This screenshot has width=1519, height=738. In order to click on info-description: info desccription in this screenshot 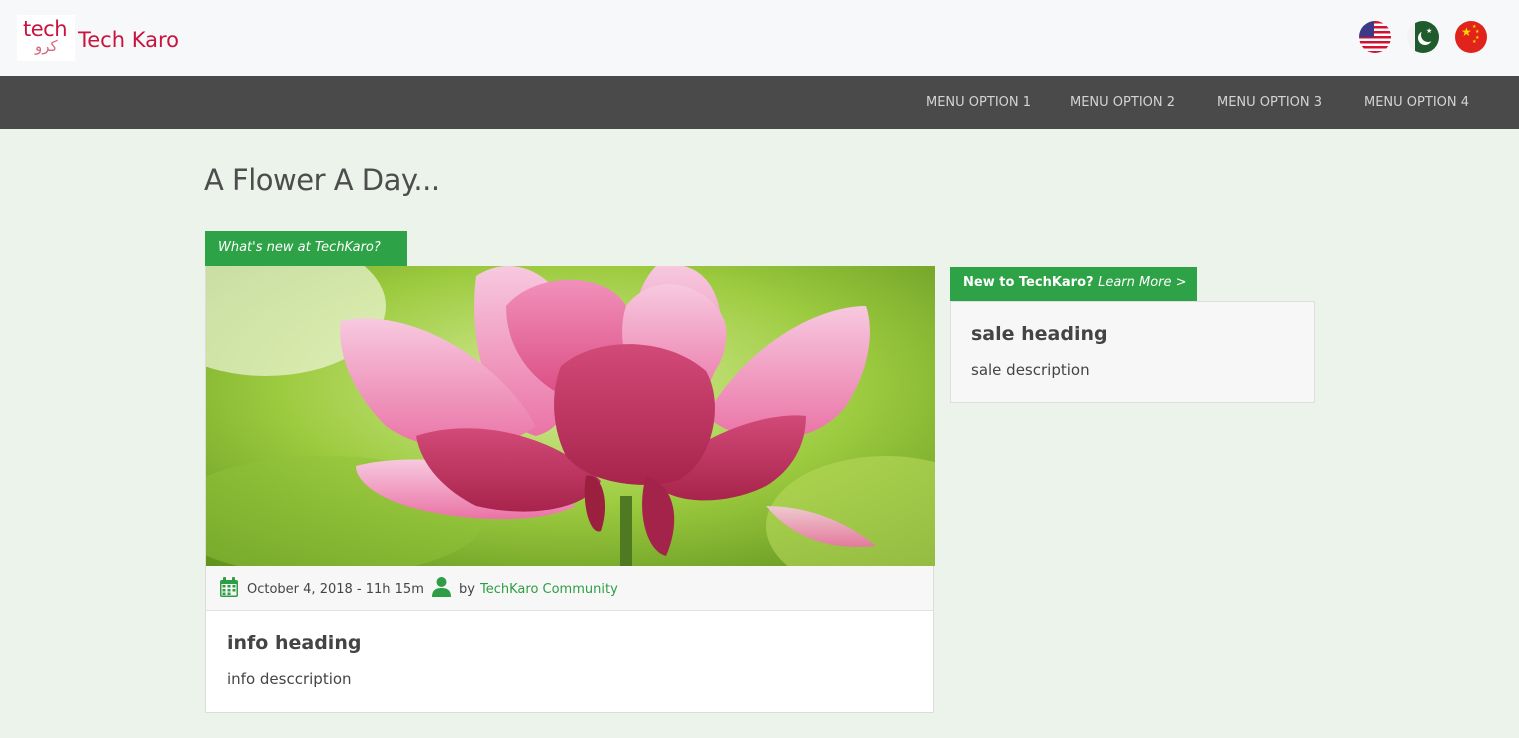, I will do `click(289, 679)`.